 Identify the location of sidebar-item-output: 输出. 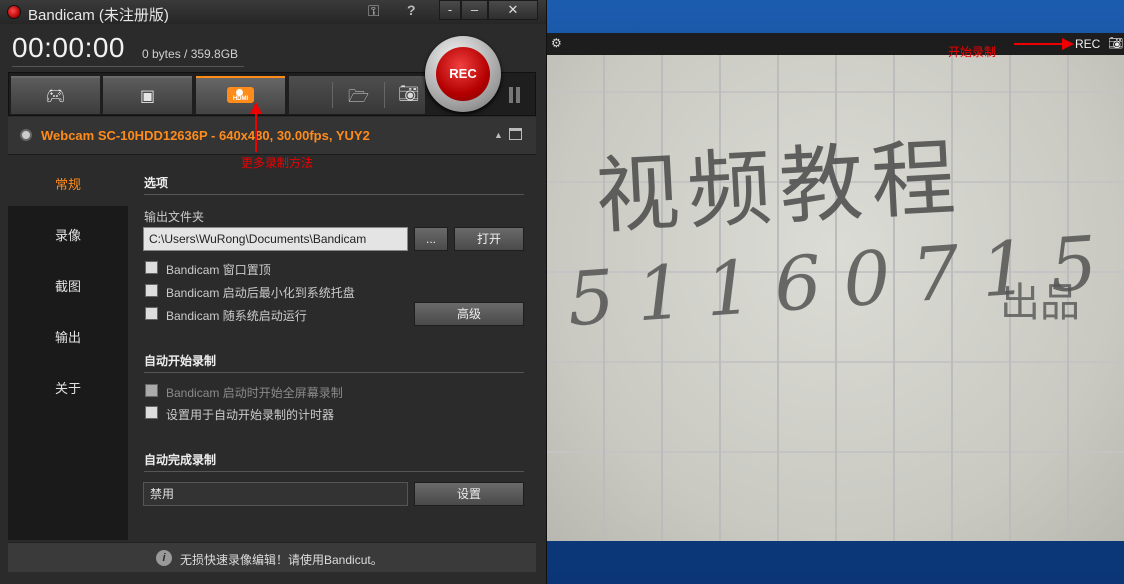
(68, 336).